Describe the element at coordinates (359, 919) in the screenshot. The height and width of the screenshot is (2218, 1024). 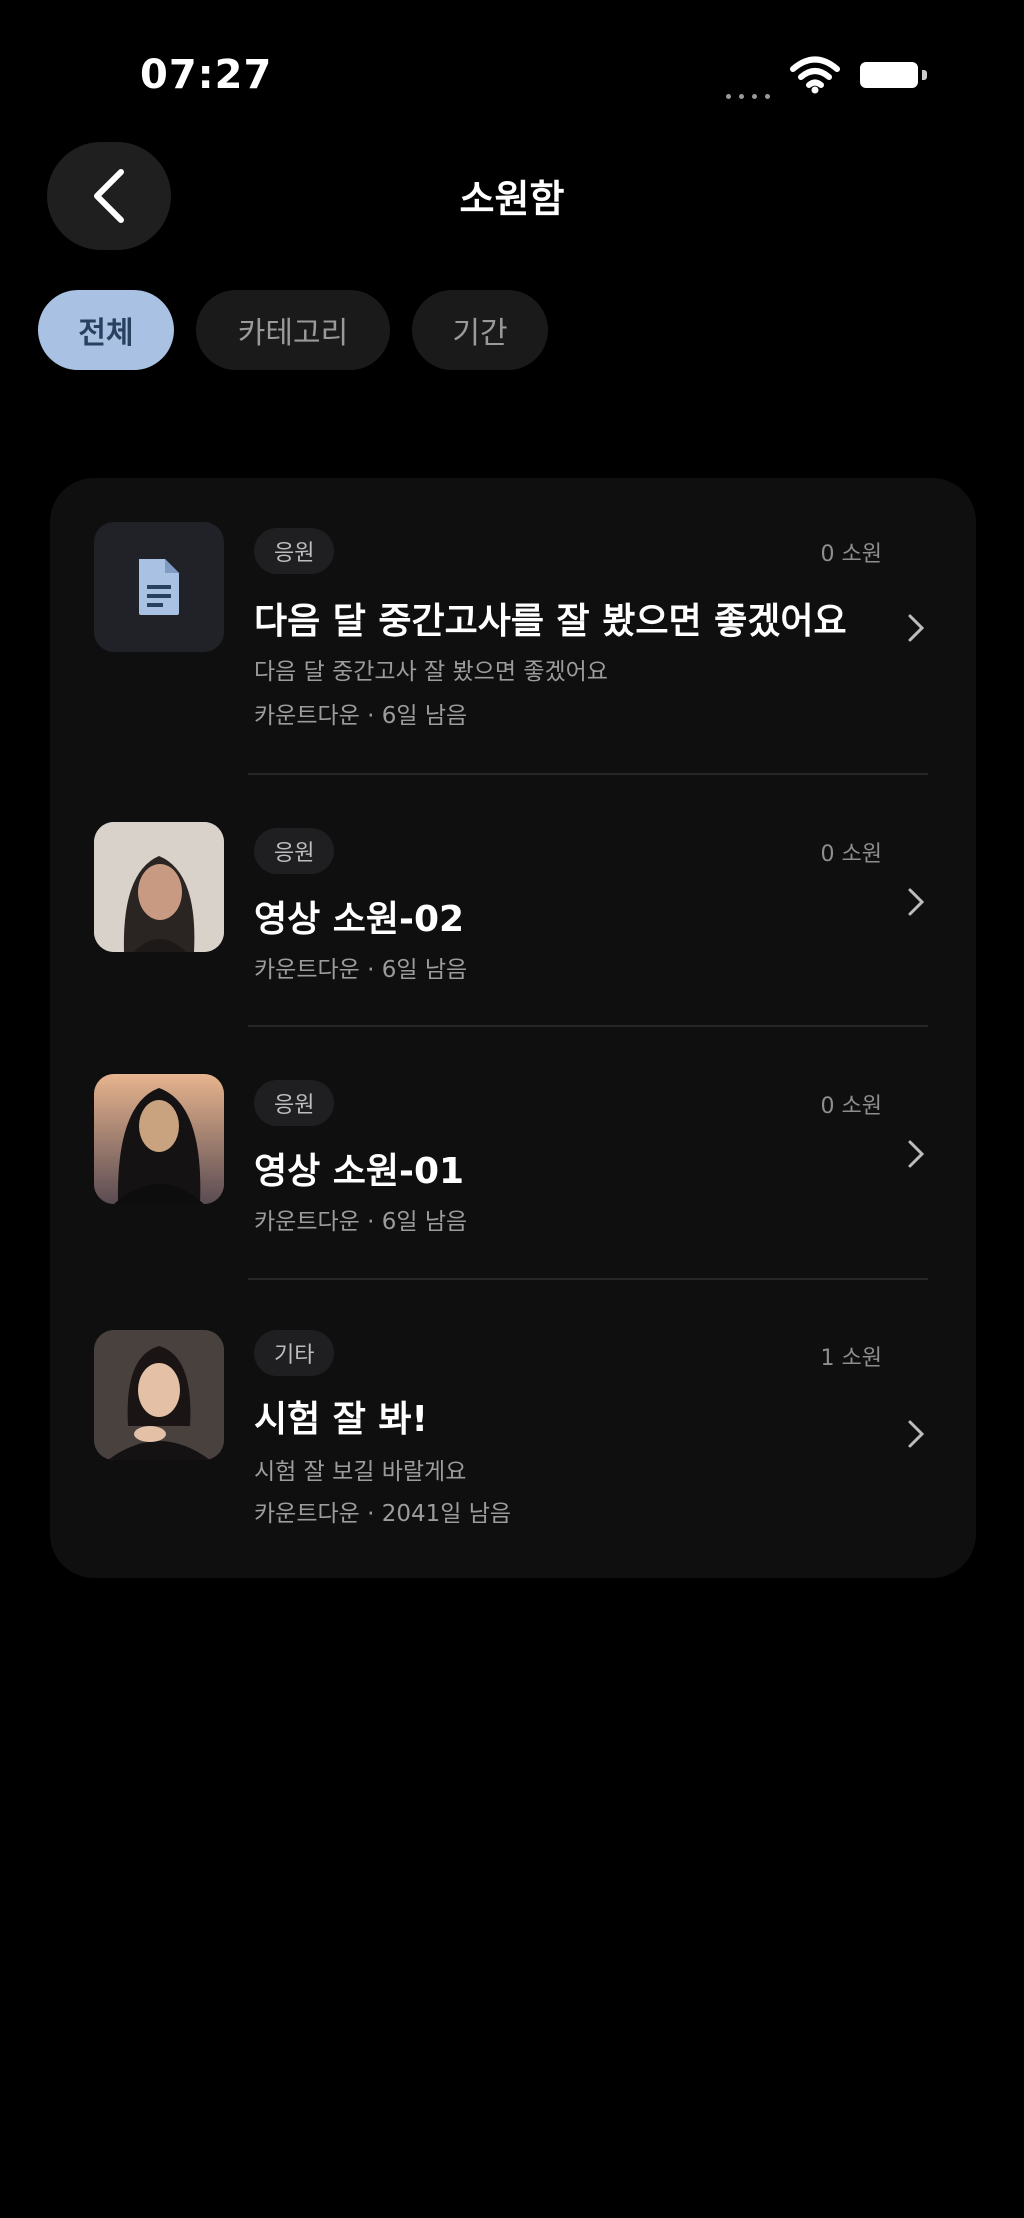
I see `item-title: 영상 소원-02` at that location.